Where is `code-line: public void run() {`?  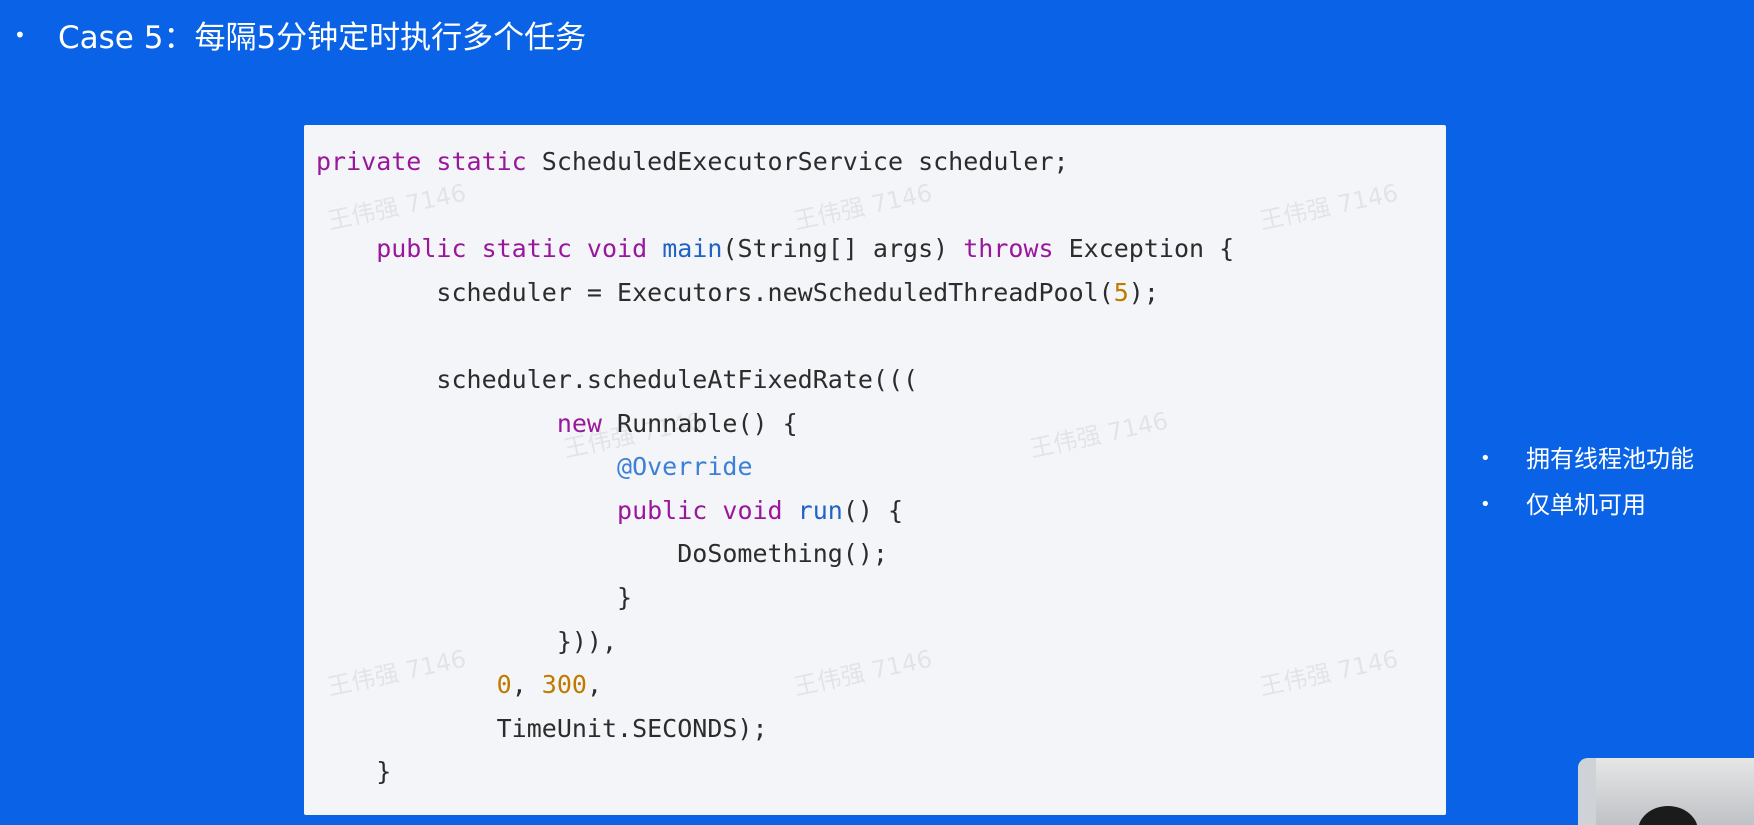
code-line: public void run() { is located at coordinates (609, 511).